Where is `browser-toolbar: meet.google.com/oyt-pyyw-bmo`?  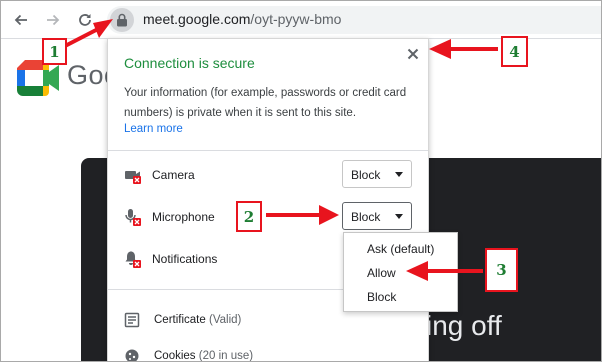
browser-toolbar: meet.google.com/oyt-pyyw-bmo is located at coordinates (301, 20).